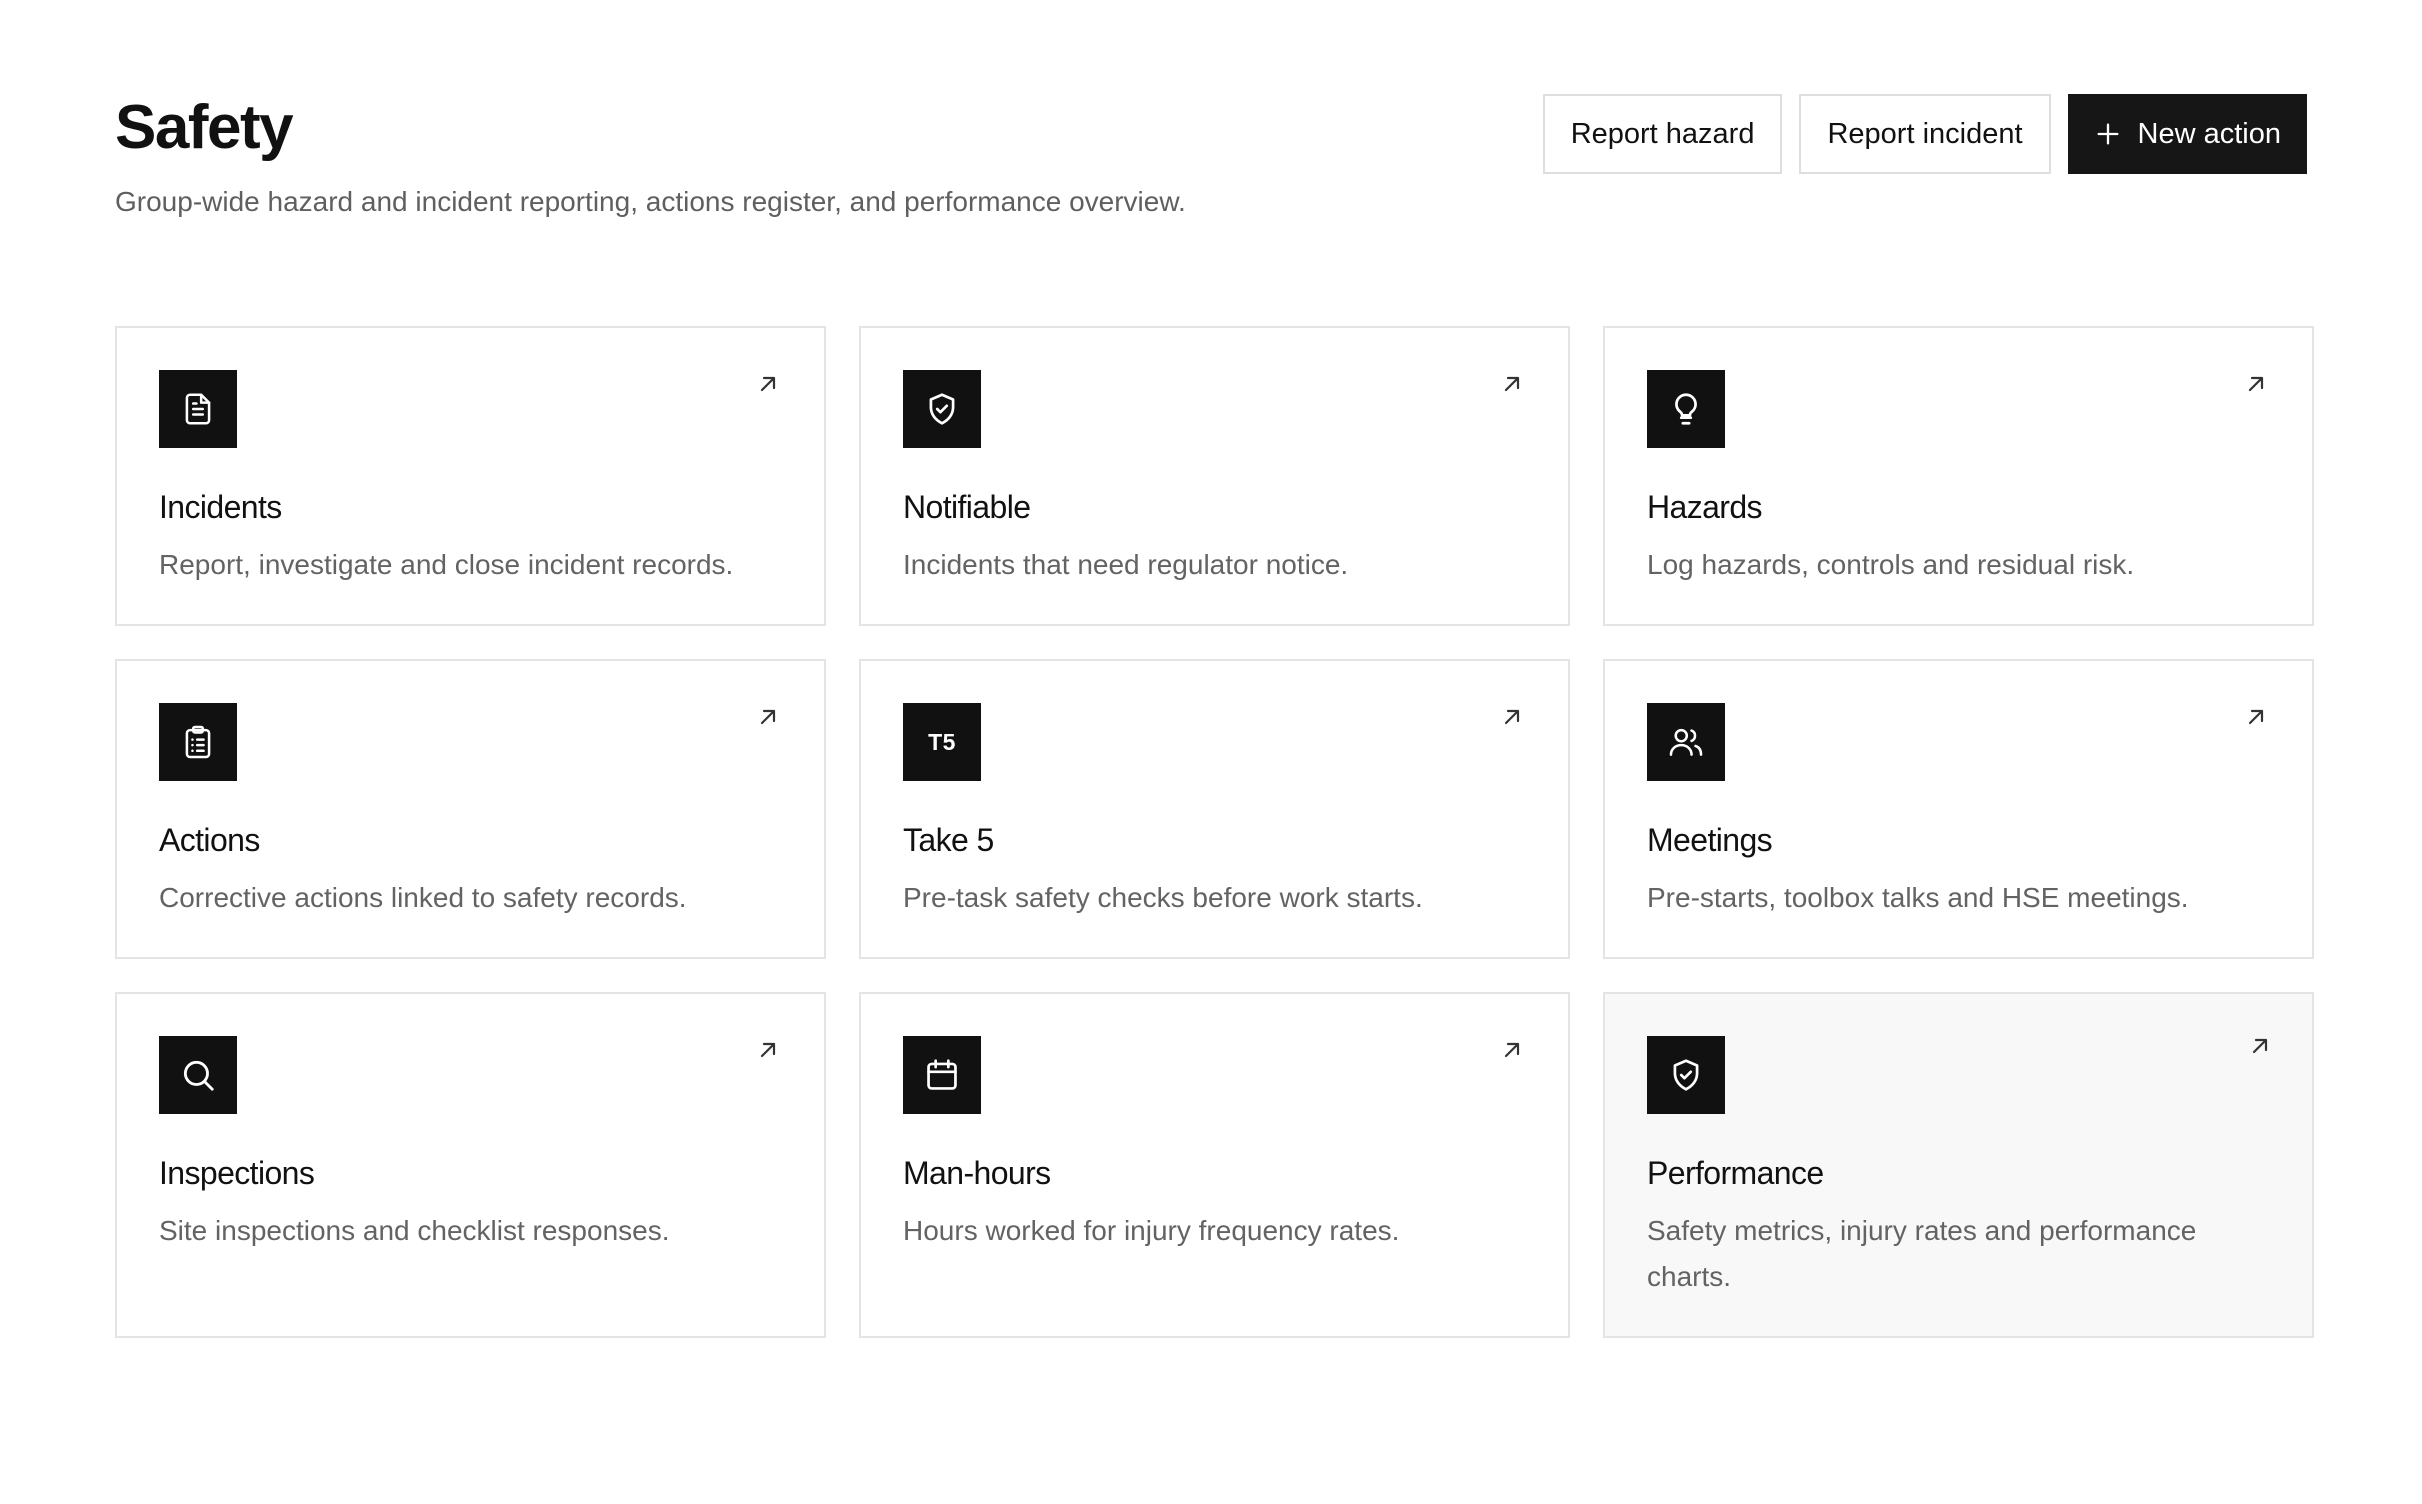  What do you see at coordinates (977, 1173) in the screenshot?
I see `card-title: Man-hours` at bounding box center [977, 1173].